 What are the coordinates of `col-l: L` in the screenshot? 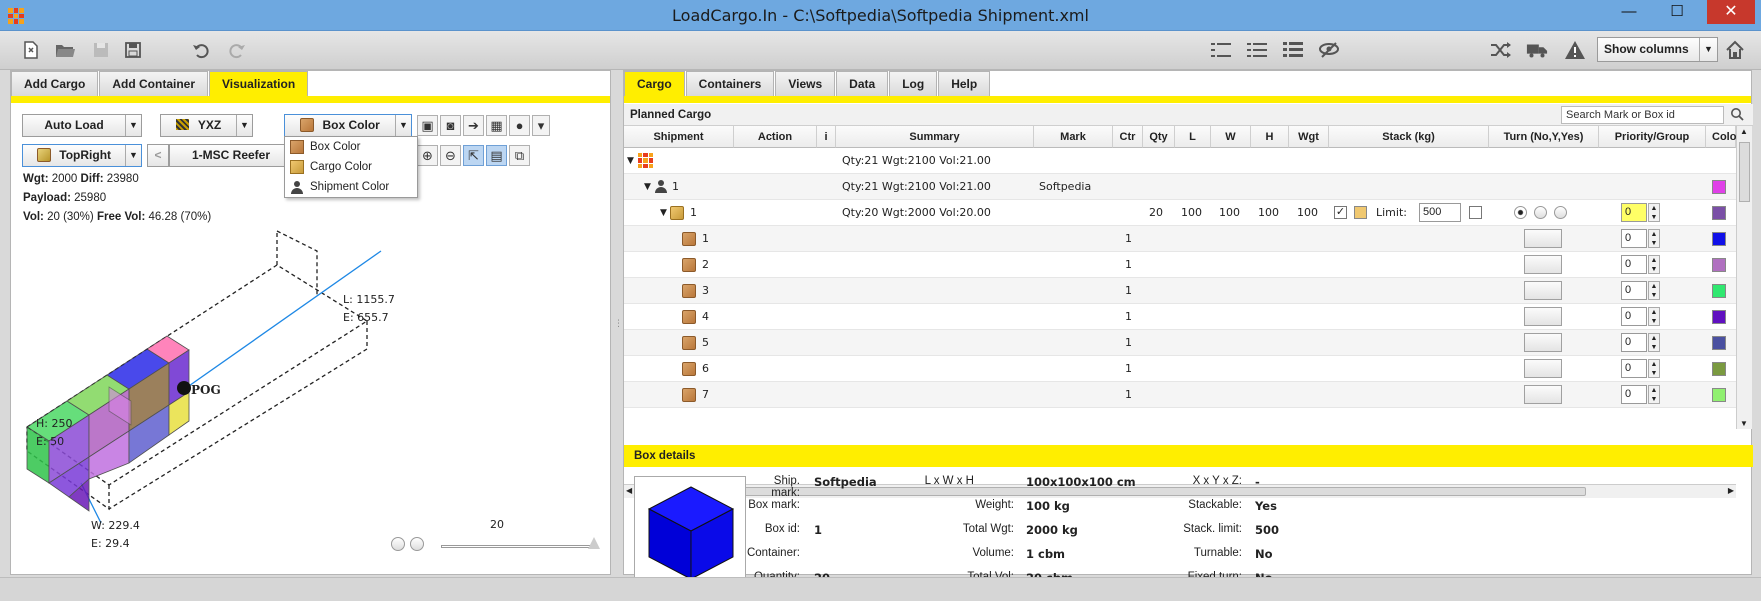 It's located at (1193, 137).